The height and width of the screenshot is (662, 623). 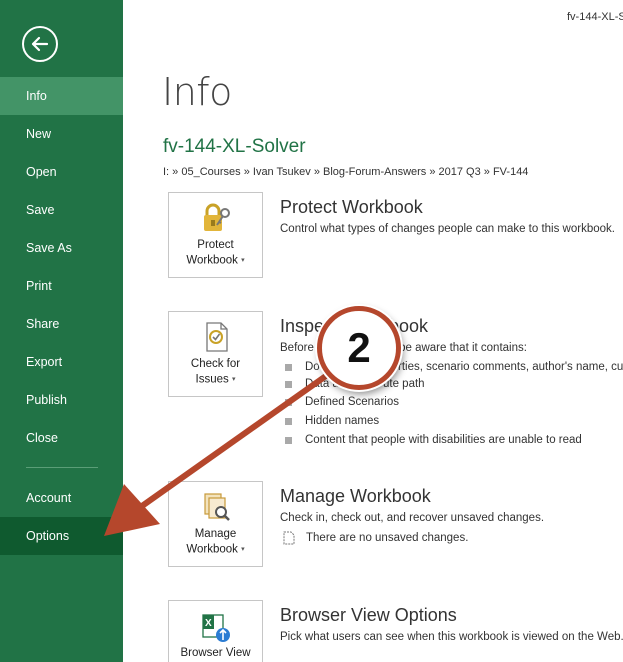 I want to click on manage-workbook-button: Manage Workbook ▾, so click(x=215, y=524).